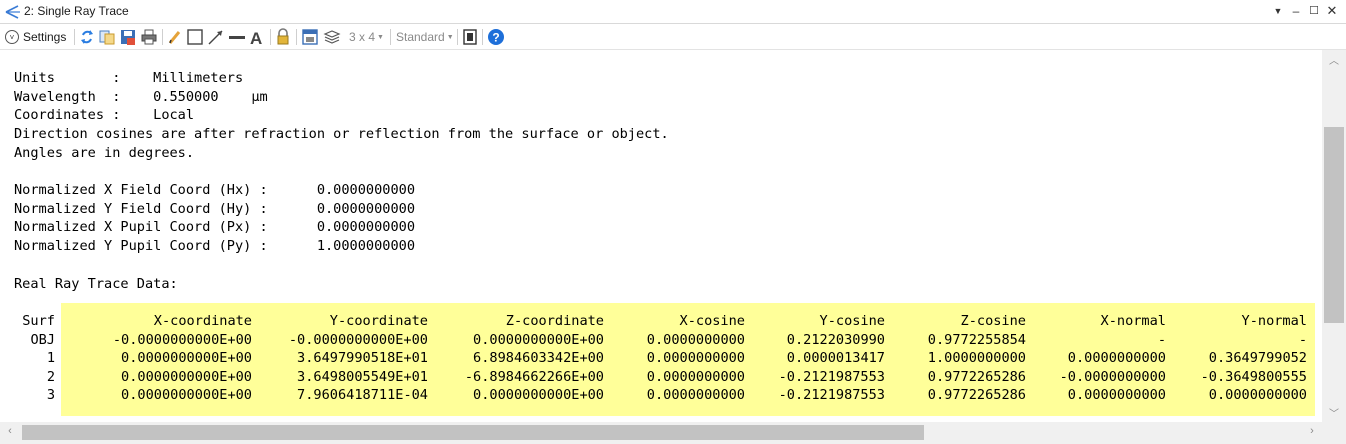 This screenshot has height=444, width=1346. Describe the element at coordinates (283, 37) in the screenshot. I see `lock-icon` at that location.